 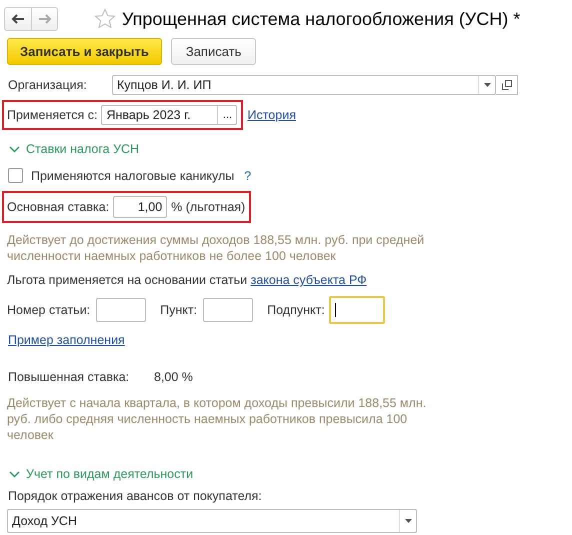 I want to click on field-label: Подпункт:, so click(x=296, y=310).